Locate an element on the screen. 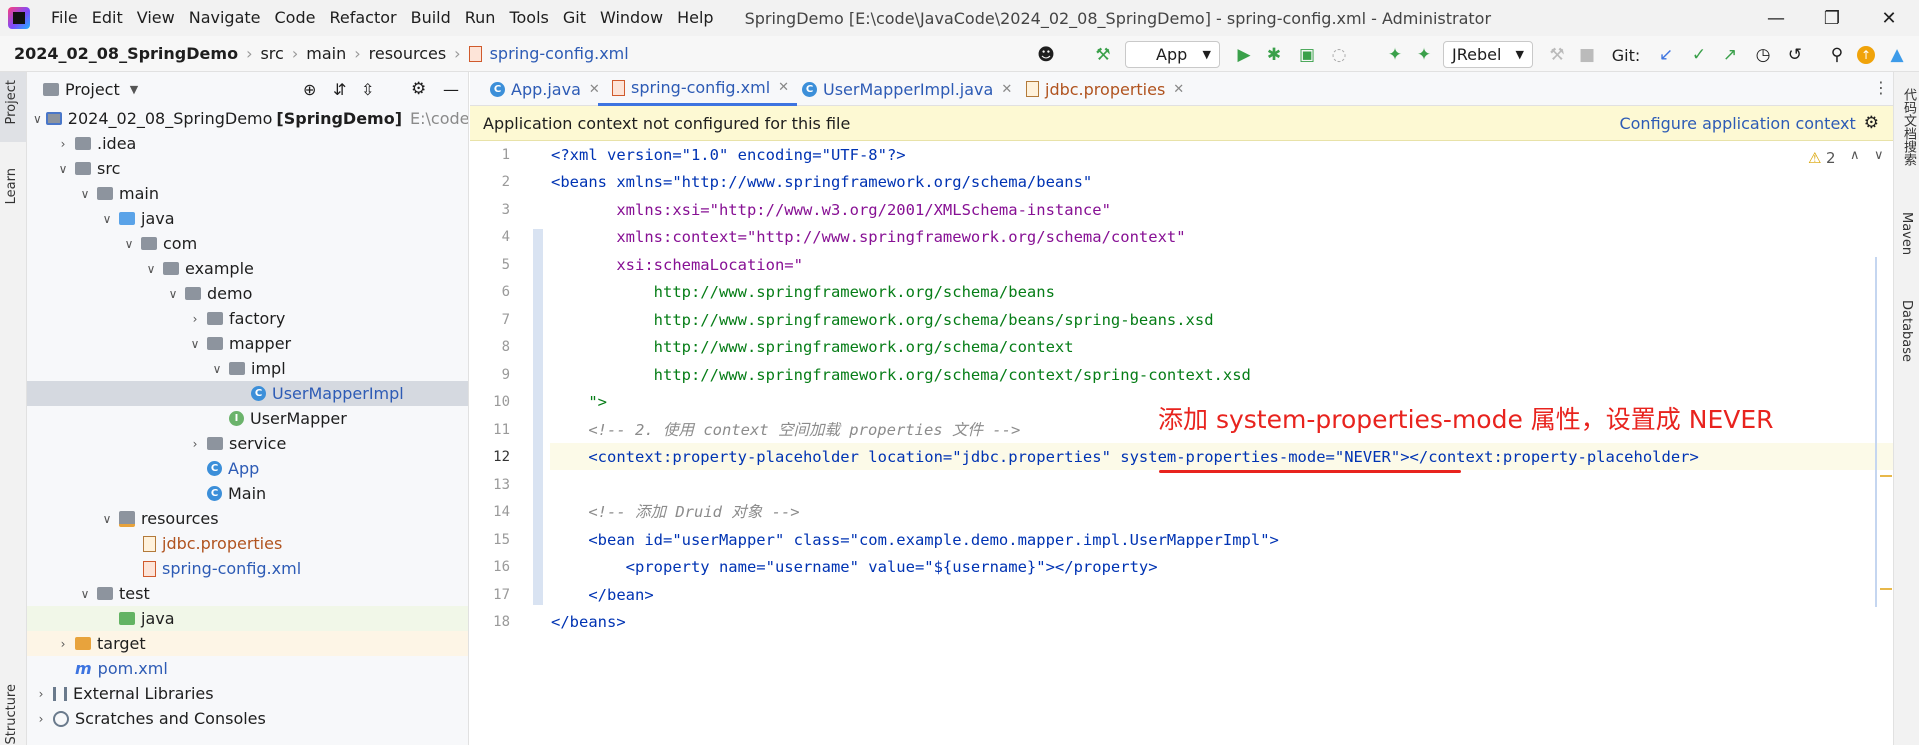 The image size is (1919, 745). stop-icon: ■ is located at coordinates (1587, 55).